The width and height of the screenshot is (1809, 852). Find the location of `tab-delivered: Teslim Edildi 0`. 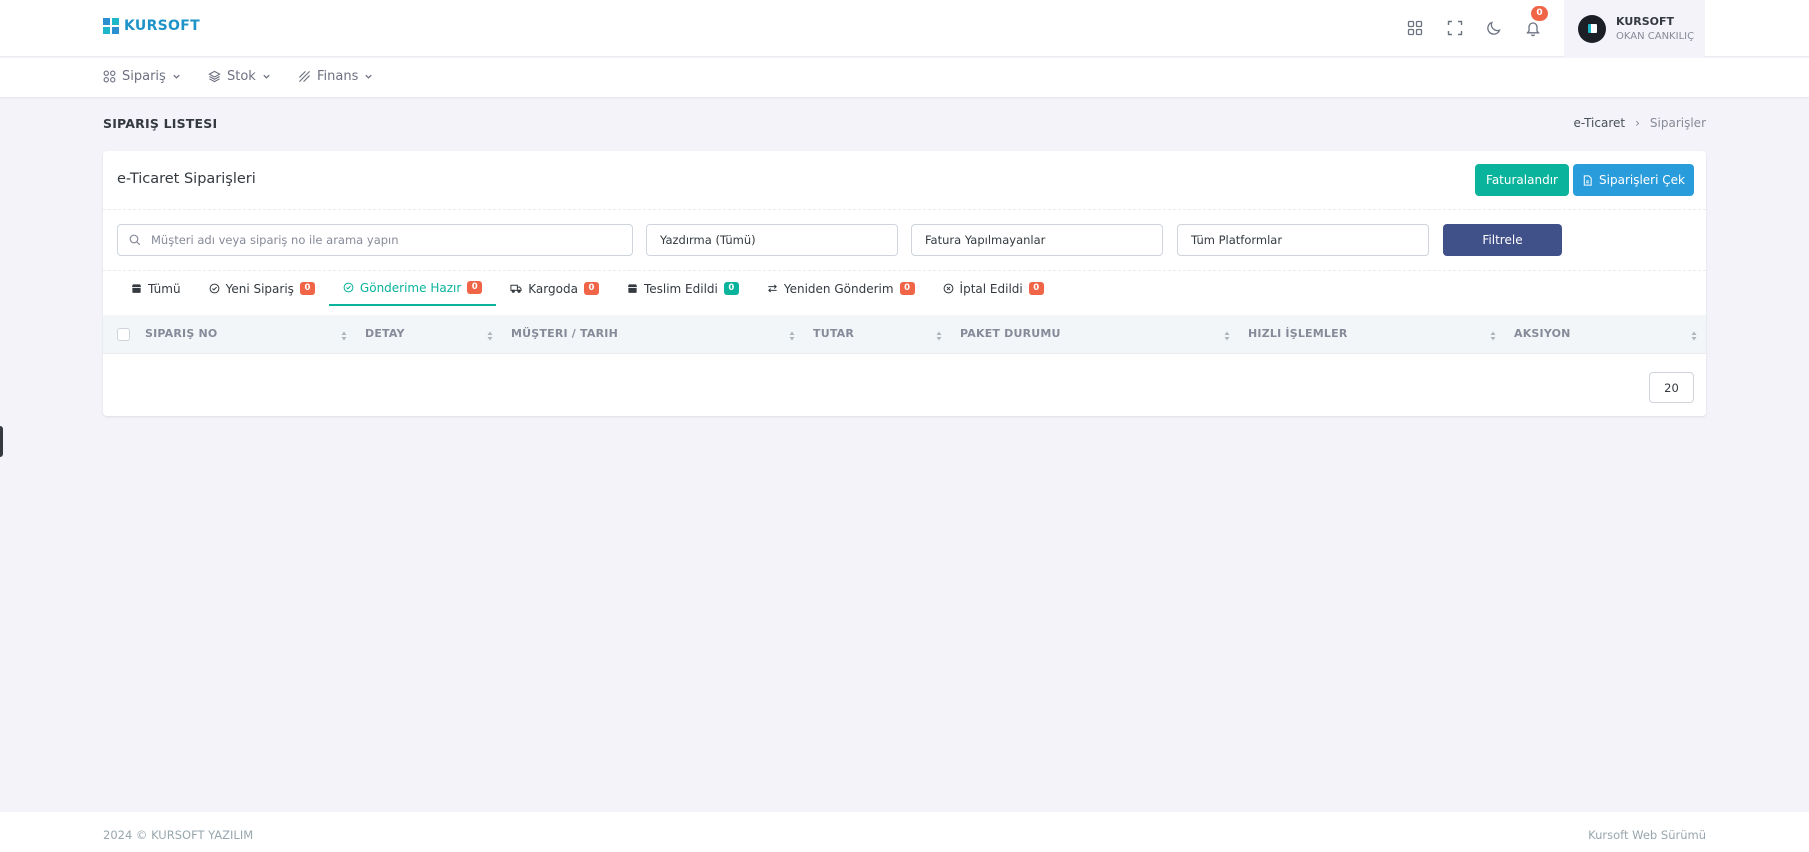

tab-delivered: Teslim Edildi 0 is located at coordinates (683, 288).